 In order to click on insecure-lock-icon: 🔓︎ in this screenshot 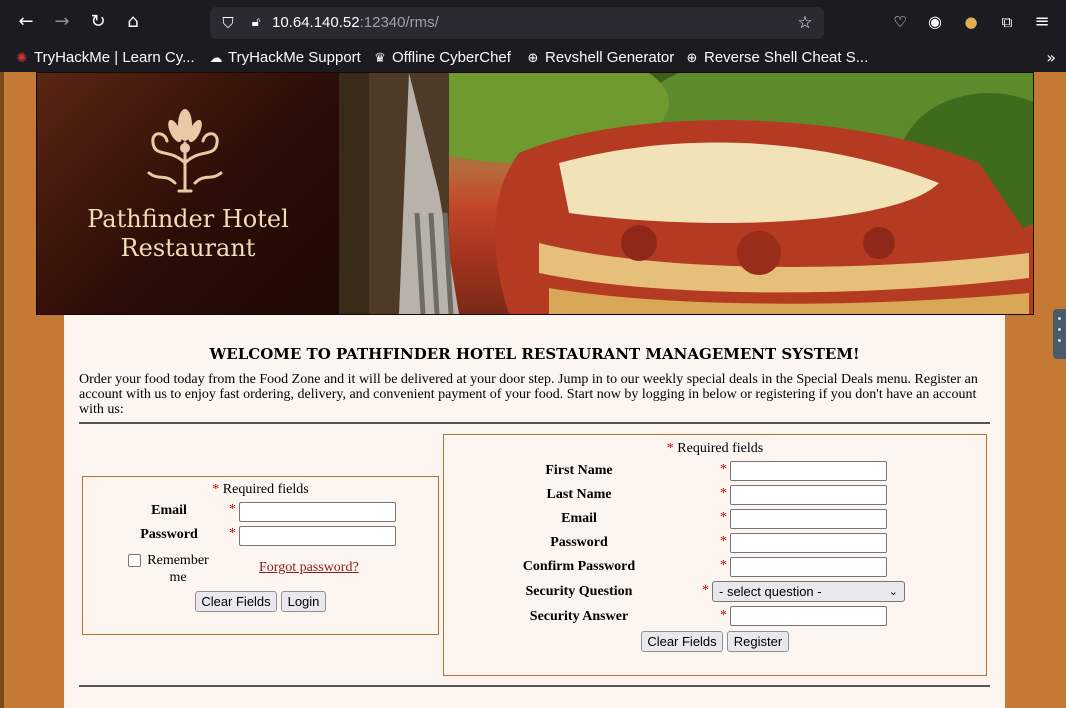, I will do `click(256, 23)`.